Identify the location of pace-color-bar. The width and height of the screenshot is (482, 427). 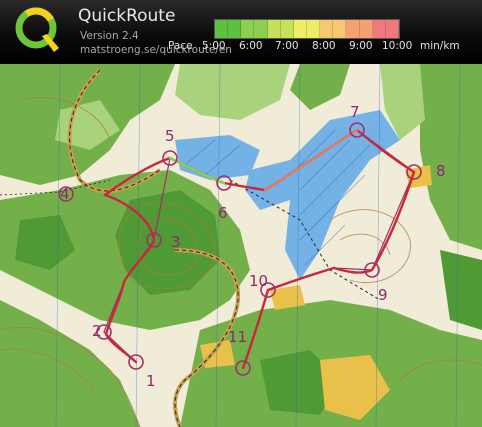
(307, 29).